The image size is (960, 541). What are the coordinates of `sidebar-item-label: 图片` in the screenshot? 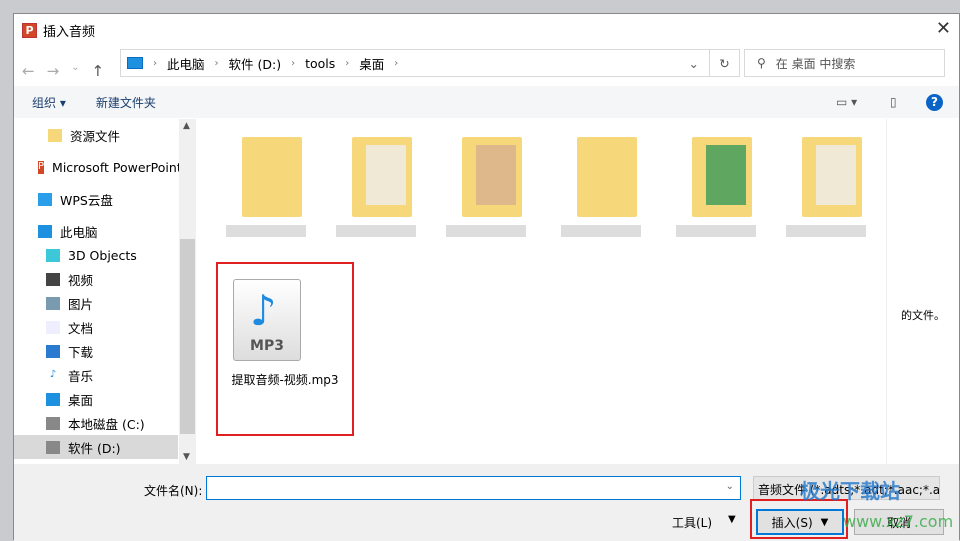 It's located at (81, 304).